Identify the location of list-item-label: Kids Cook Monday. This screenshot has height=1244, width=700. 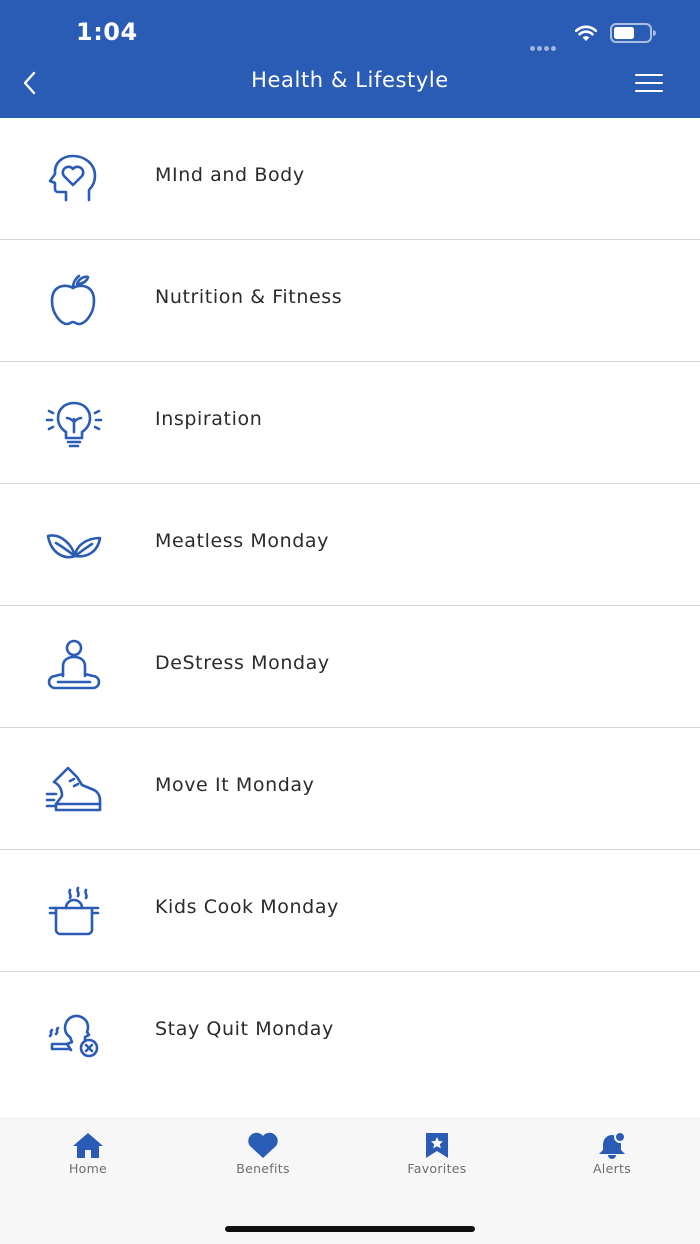
(247, 907).